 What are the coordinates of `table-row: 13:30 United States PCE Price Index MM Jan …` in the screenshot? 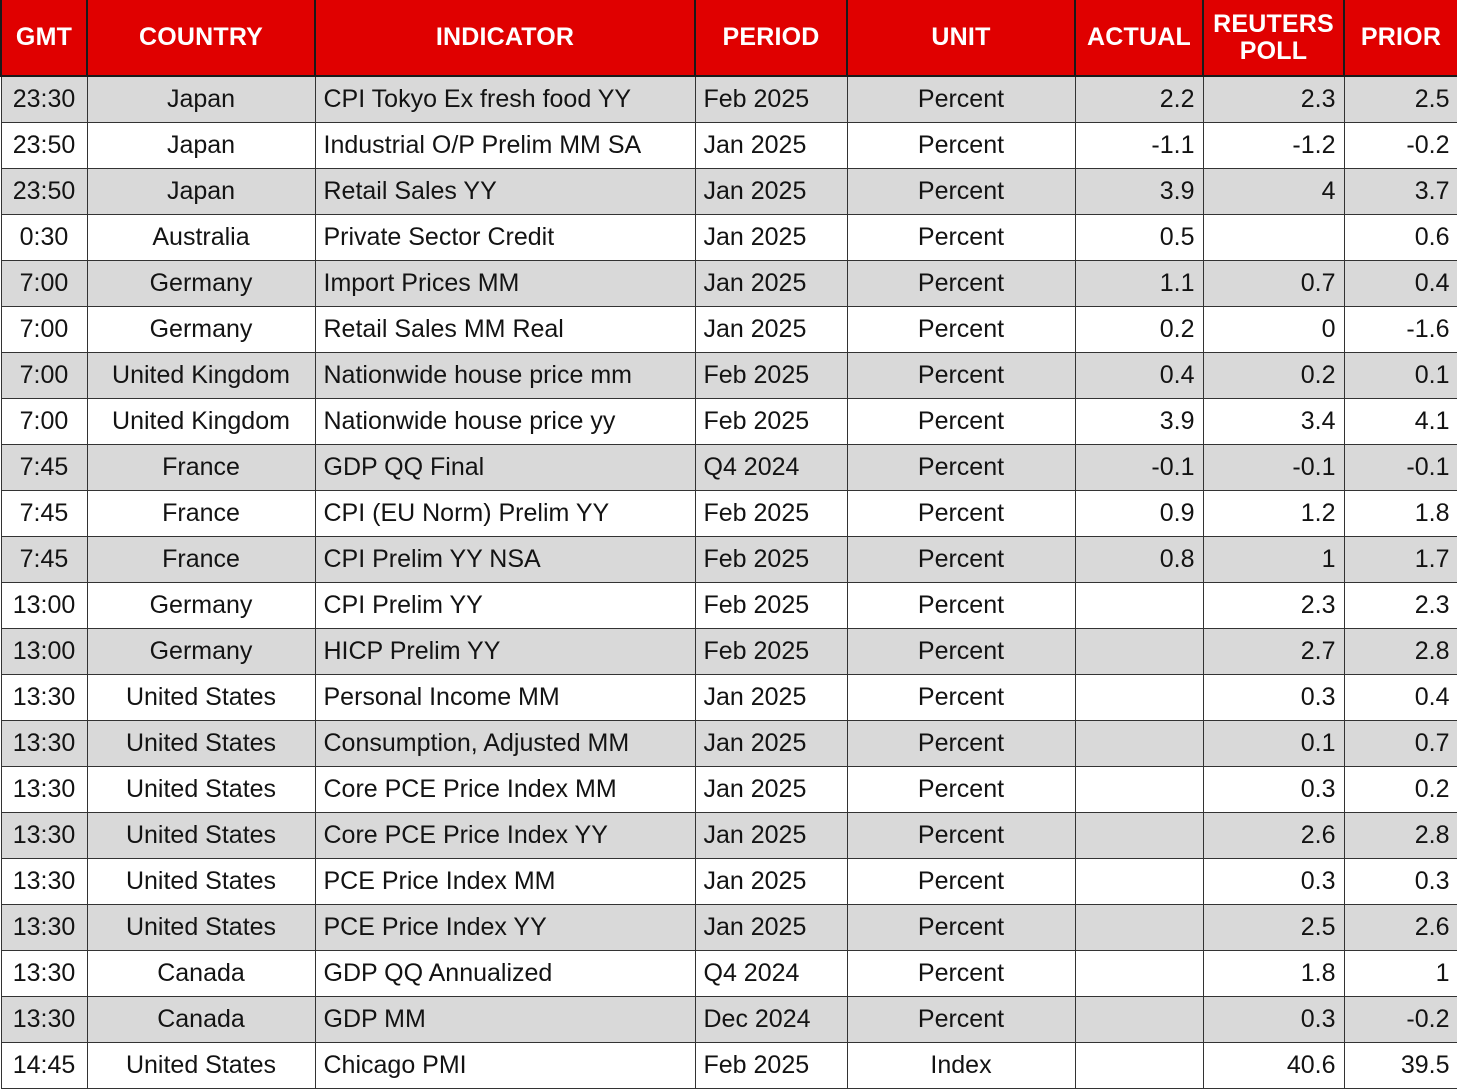 It's located at (728, 881).